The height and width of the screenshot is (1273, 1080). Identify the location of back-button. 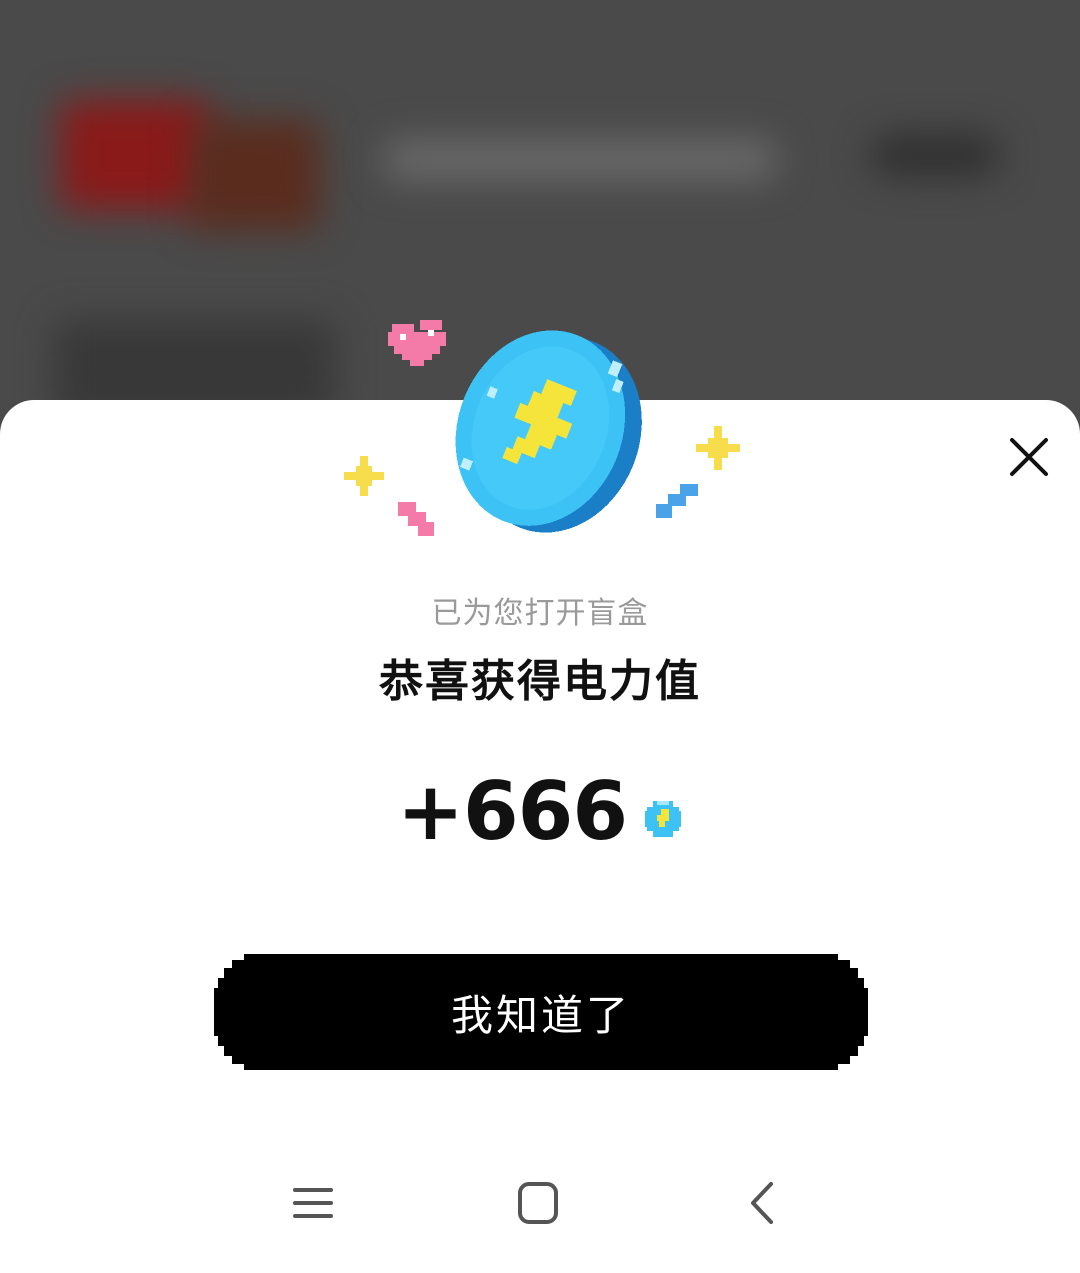
(763, 1203).